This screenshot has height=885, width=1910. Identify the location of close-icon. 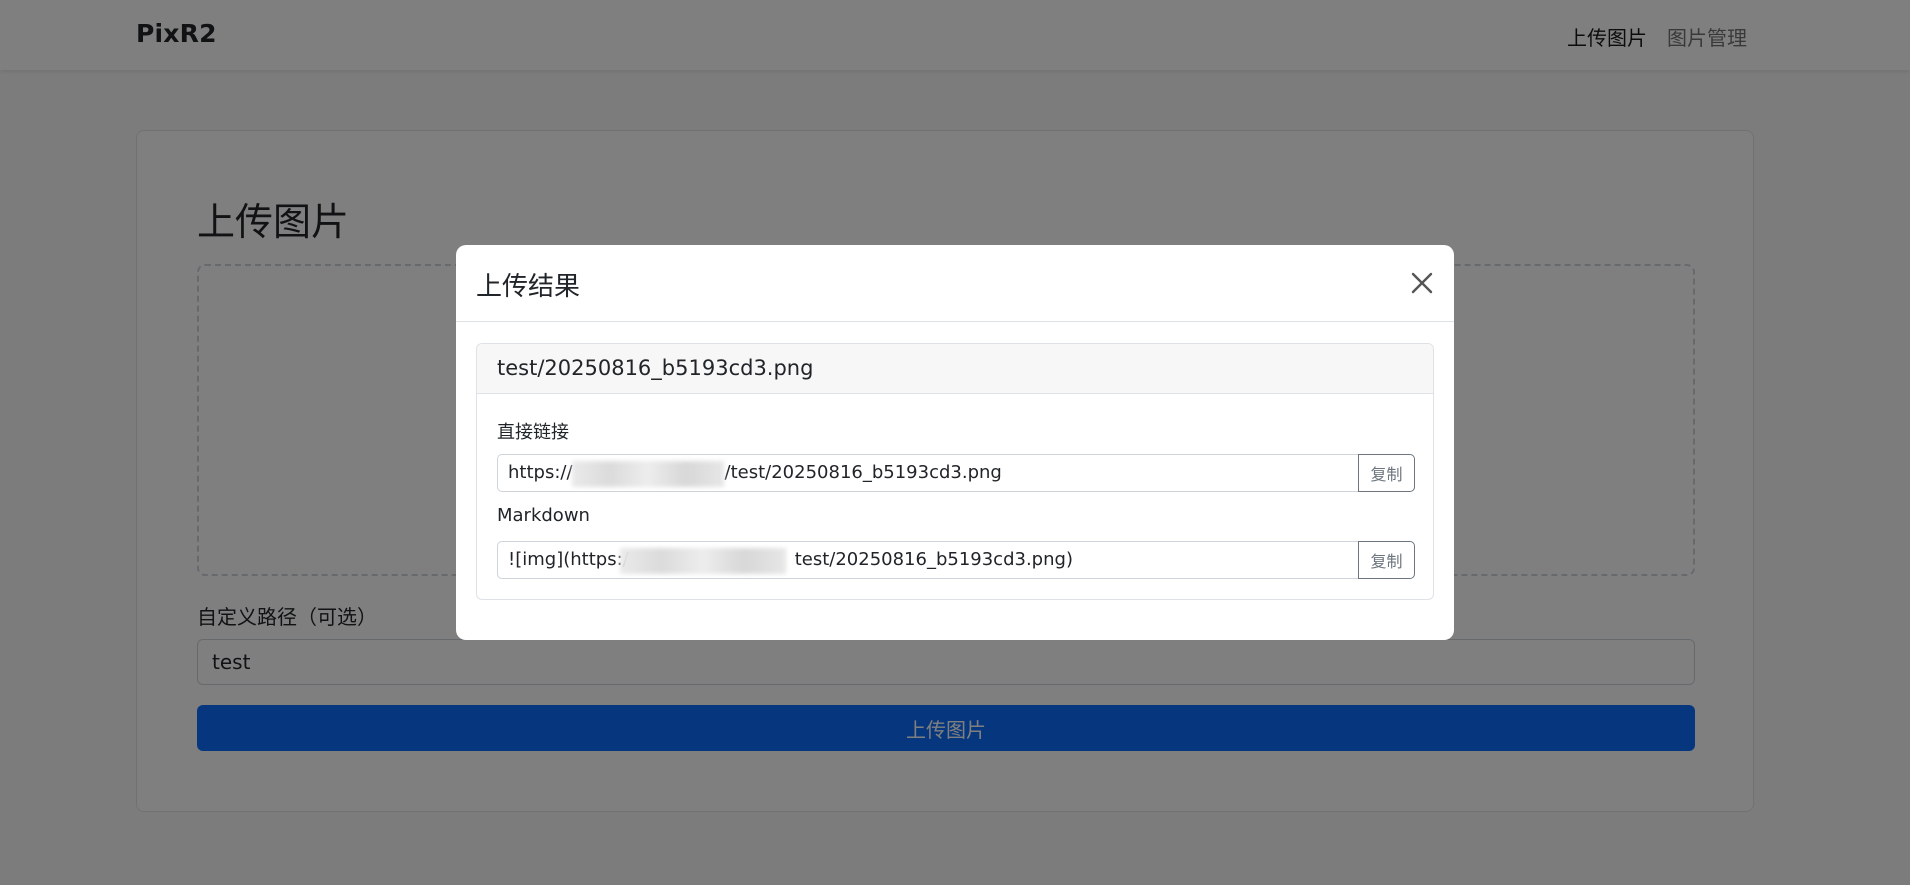
(1422, 283).